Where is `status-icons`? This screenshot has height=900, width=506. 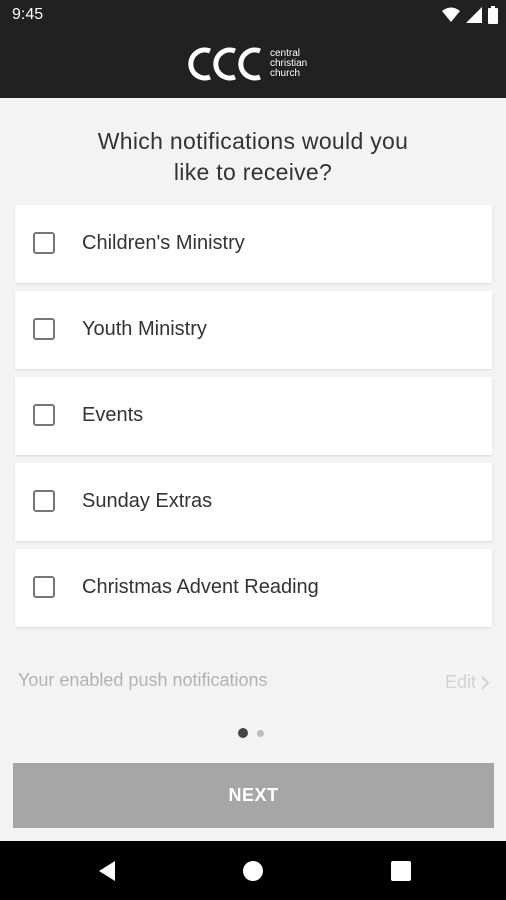 status-icons is located at coordinates (470, 15).